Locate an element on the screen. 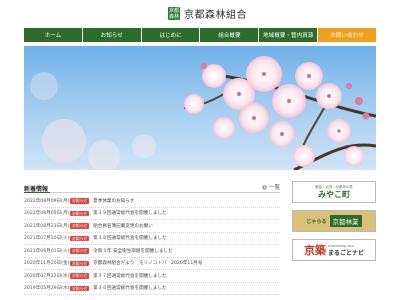 This screenshot has width=400, height=300. news-title: 第３９回通常総代会を開催しました is located at coordinates (130, 213).